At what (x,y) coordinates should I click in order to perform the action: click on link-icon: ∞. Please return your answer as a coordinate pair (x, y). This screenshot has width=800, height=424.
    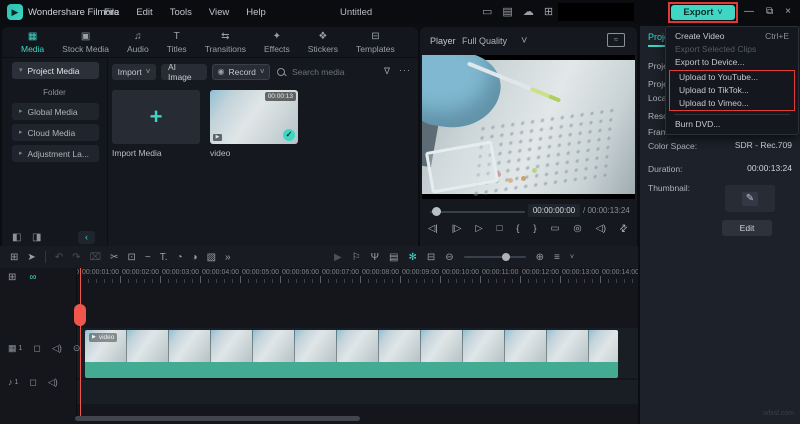
    Looking at the image, I should click on (32, 277).